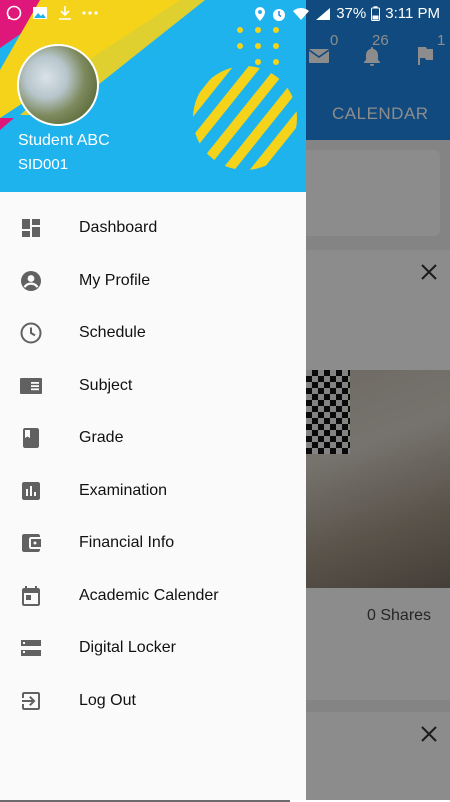  I want to click on signal-icon, so click(323, 13).